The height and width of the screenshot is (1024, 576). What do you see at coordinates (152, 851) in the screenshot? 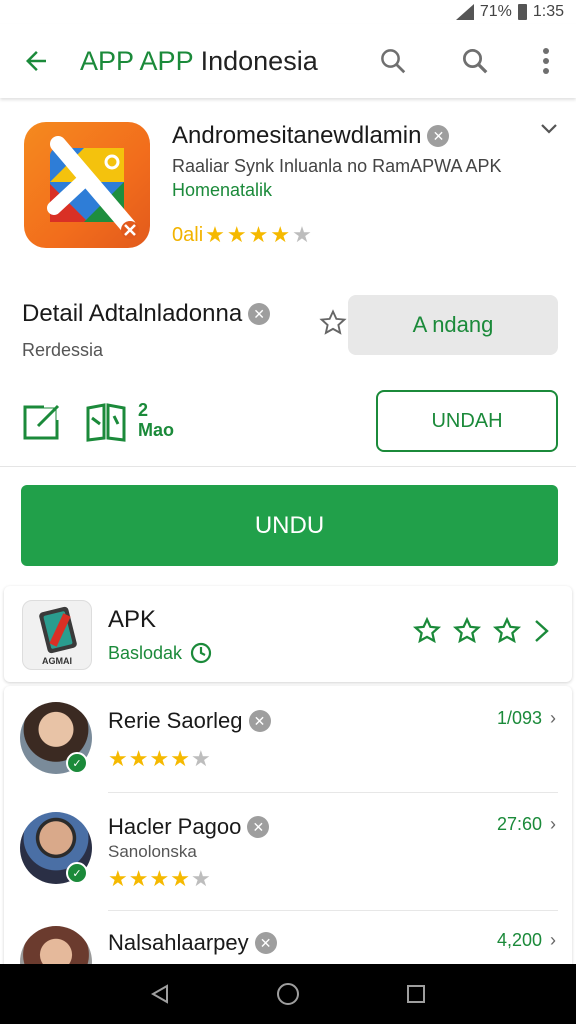
I see `person-subtitle: Sanolonska` at bounding box center [152, 851].